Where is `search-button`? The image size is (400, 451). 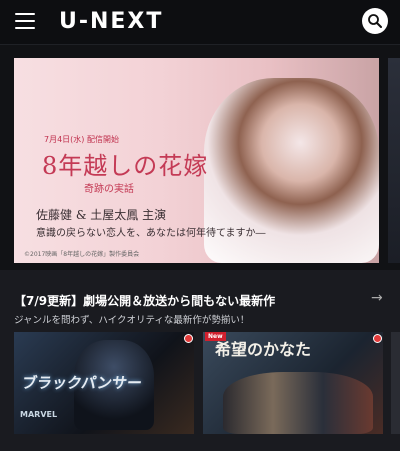 search-button is located at coordinates (375, 21).